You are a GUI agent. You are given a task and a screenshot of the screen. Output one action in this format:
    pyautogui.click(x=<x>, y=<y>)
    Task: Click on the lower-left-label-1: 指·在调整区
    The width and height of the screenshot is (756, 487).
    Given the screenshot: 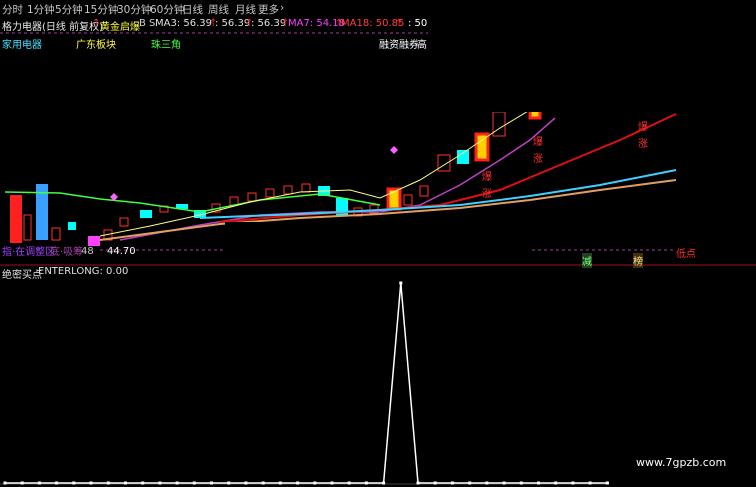 What is the action you would take?
    pyautogui.click(x=29, y=252)
    